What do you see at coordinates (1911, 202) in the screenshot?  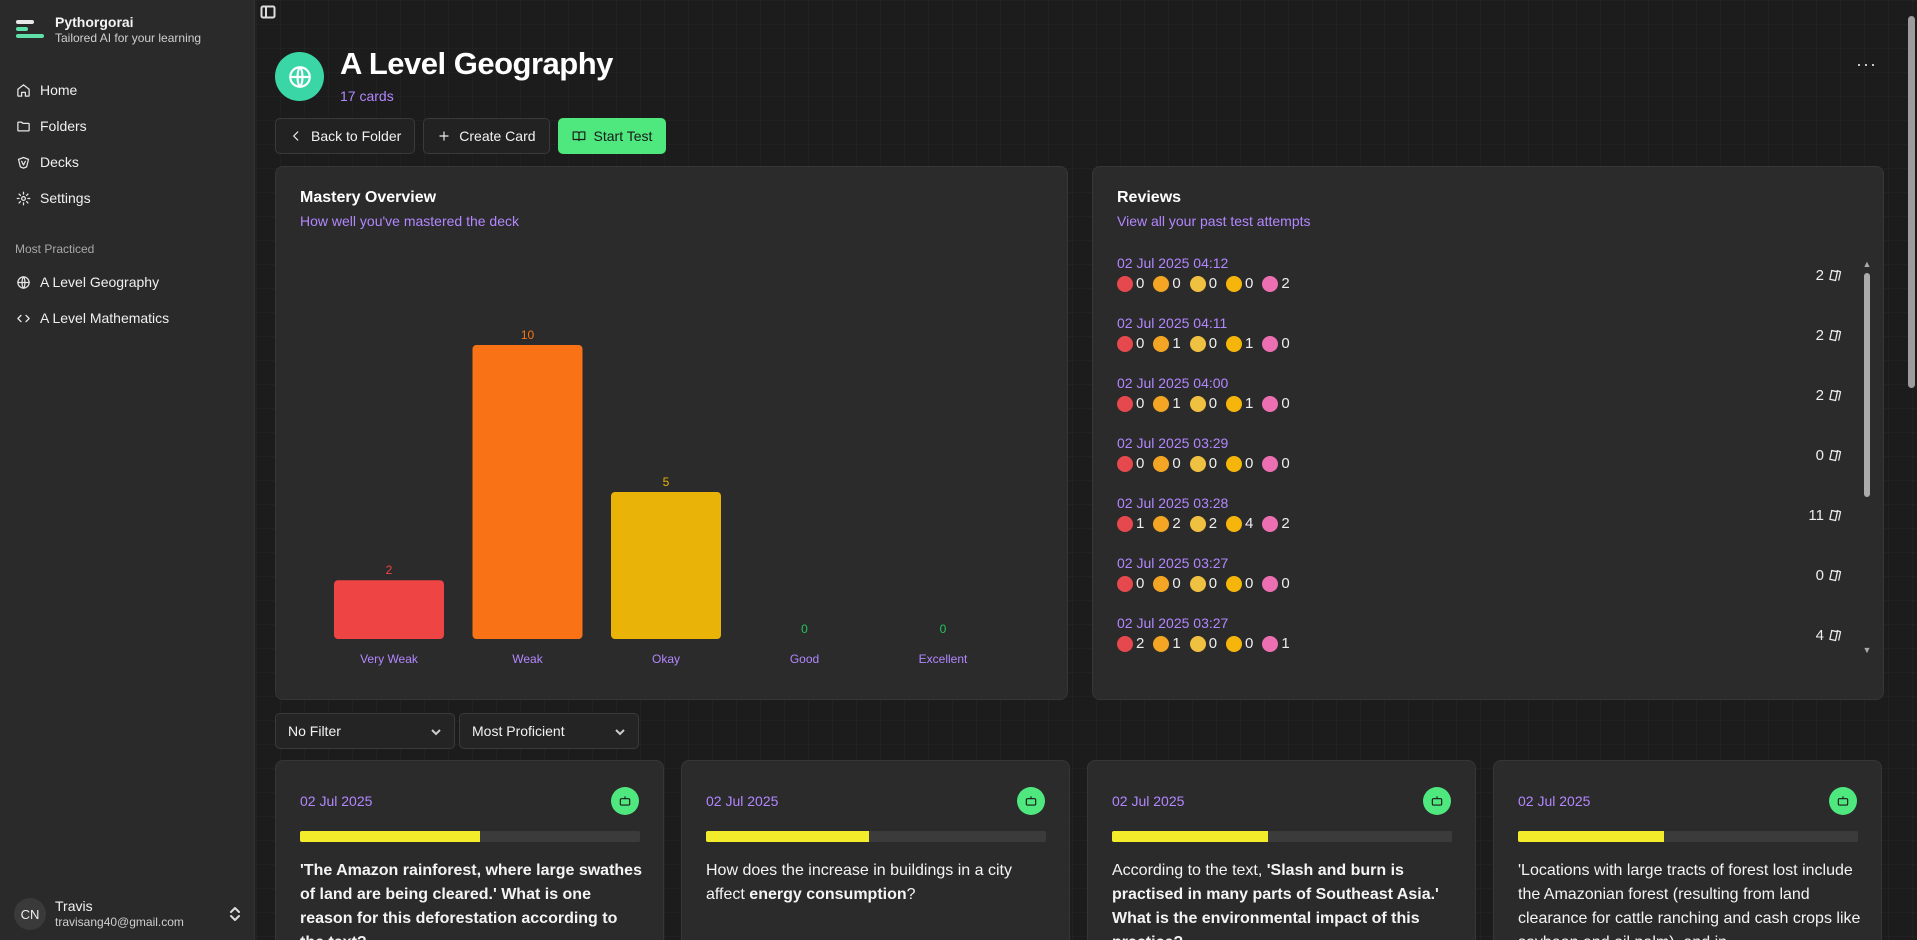 I see `page-scroll-thumb` at bounding box center [1911, 202].